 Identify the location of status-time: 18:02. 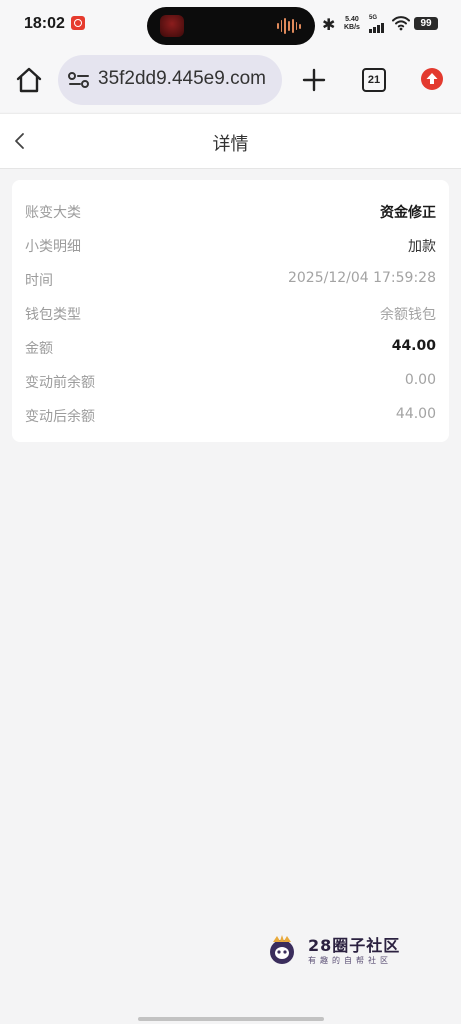
(44, 23).